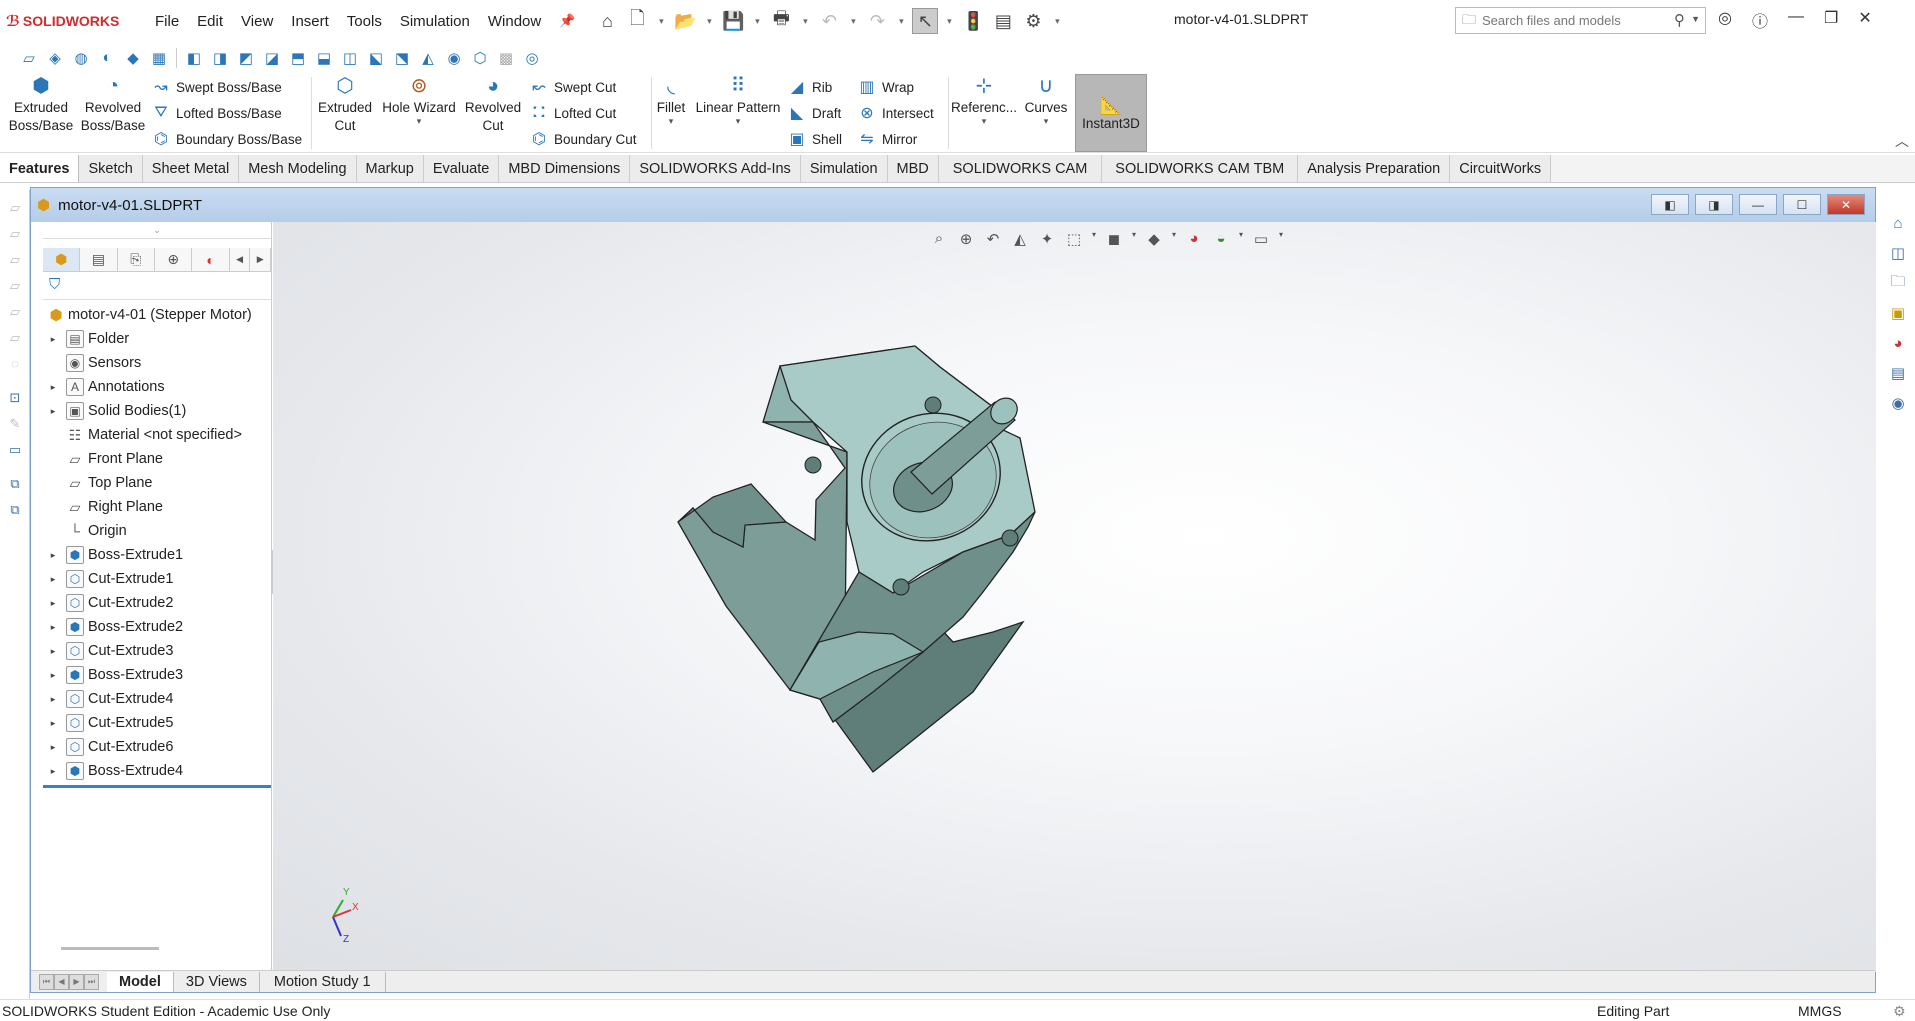 The height and width of the screenshot is (1021, 1915). What do you see at coordinates (324, 58) in the screenshot?
I see `view-bottom-icon: ⬓` at bounding box center [324, 58].